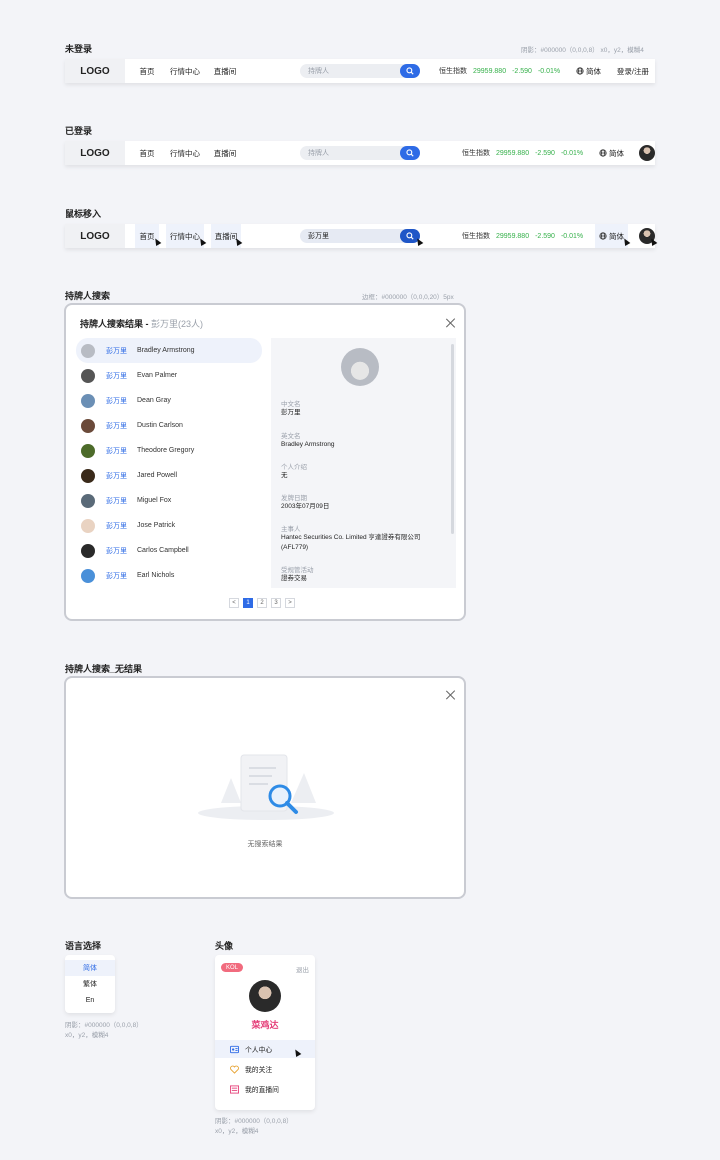  I want to click on result-item: 彭万里 Jose Patrick, so click(169, 525).